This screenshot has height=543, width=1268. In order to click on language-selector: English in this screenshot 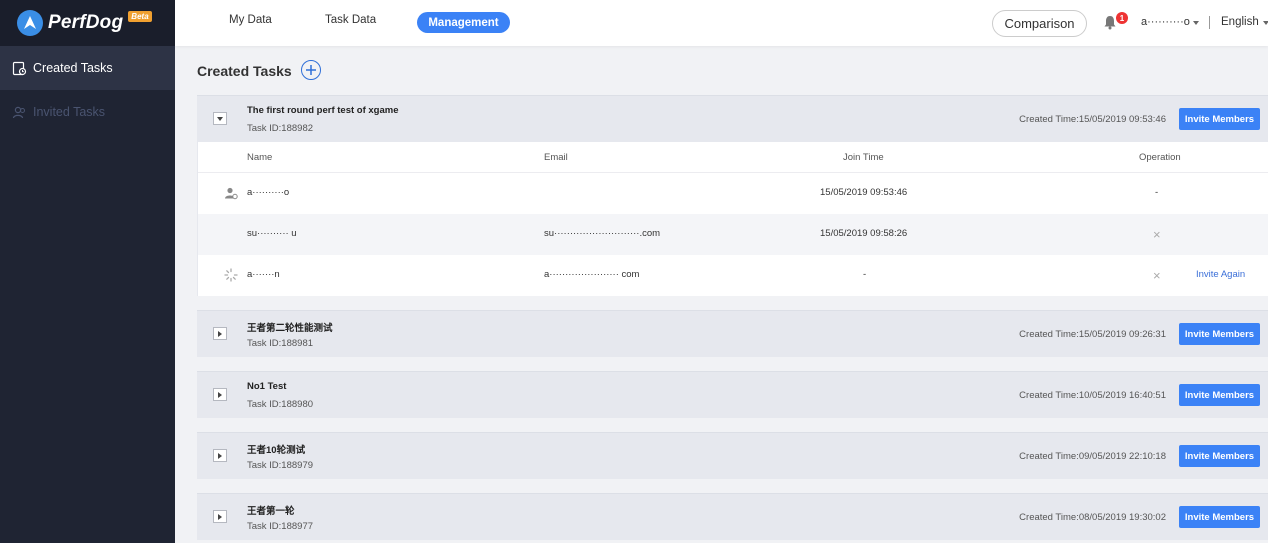, I will do `click(1240, 22)`.